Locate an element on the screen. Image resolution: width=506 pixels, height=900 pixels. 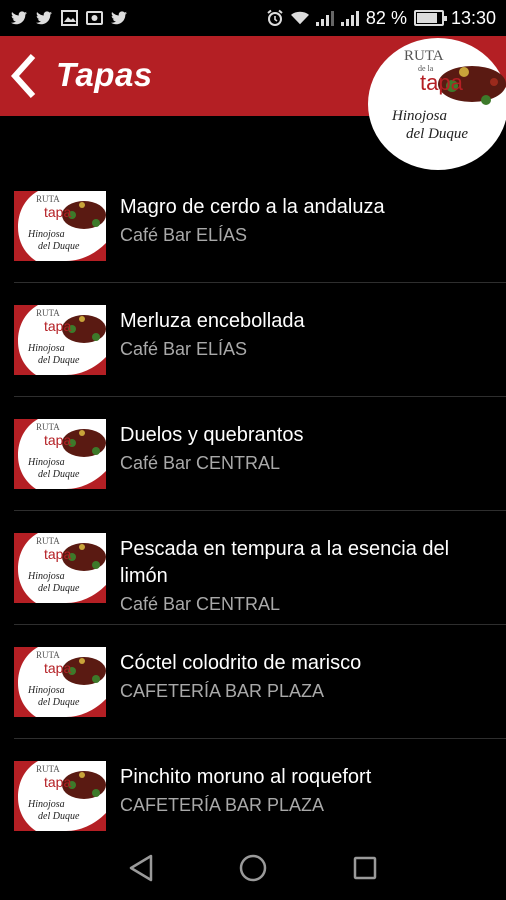
notification-icons is located at coordinates (69, 18).